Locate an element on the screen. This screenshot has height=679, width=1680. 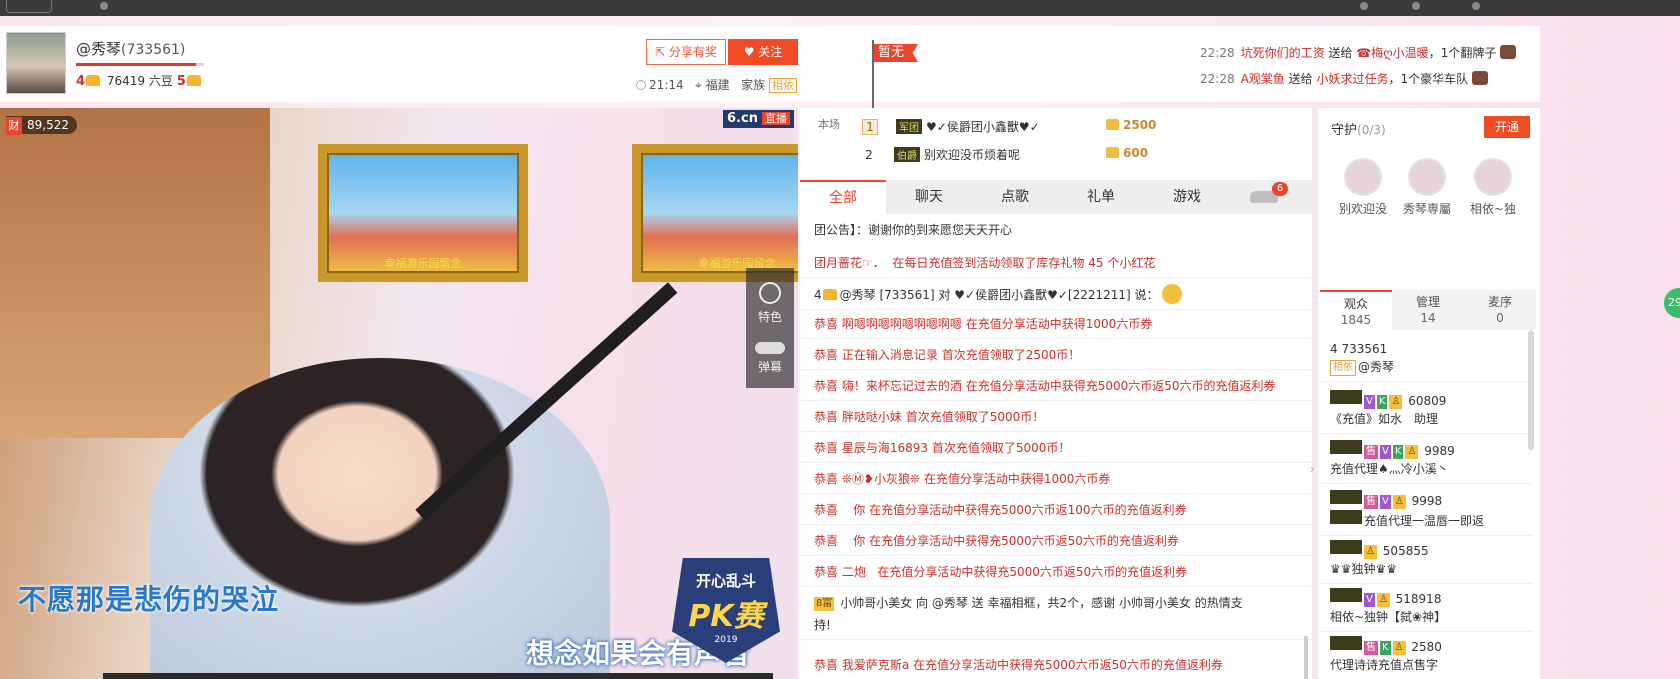
msg-sep: ． is located at coordinates (878, 263).